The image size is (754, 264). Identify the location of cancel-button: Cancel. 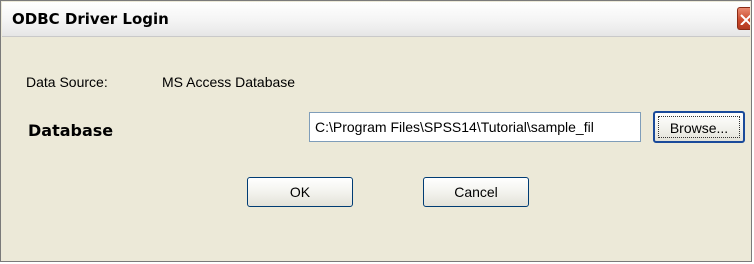
(476, 192).